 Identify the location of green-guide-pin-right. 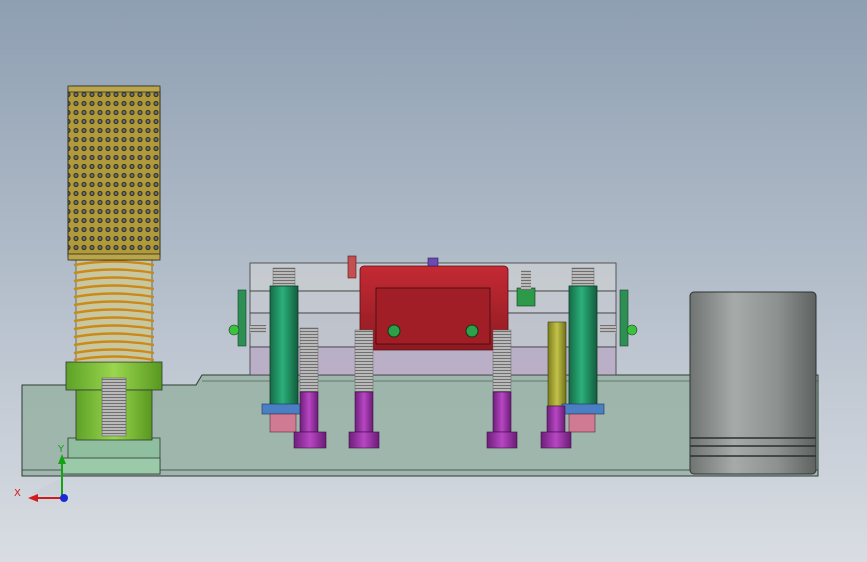
(583, 337).